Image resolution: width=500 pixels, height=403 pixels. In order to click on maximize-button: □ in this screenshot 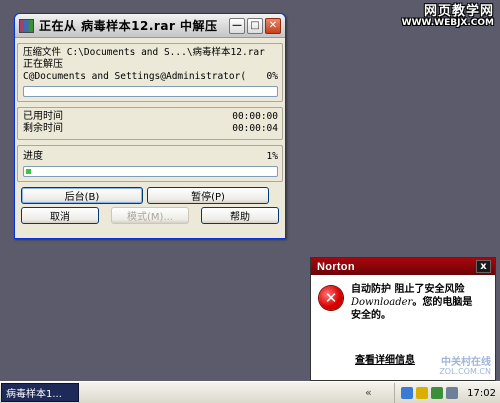, I will do `click(255, 25)`.